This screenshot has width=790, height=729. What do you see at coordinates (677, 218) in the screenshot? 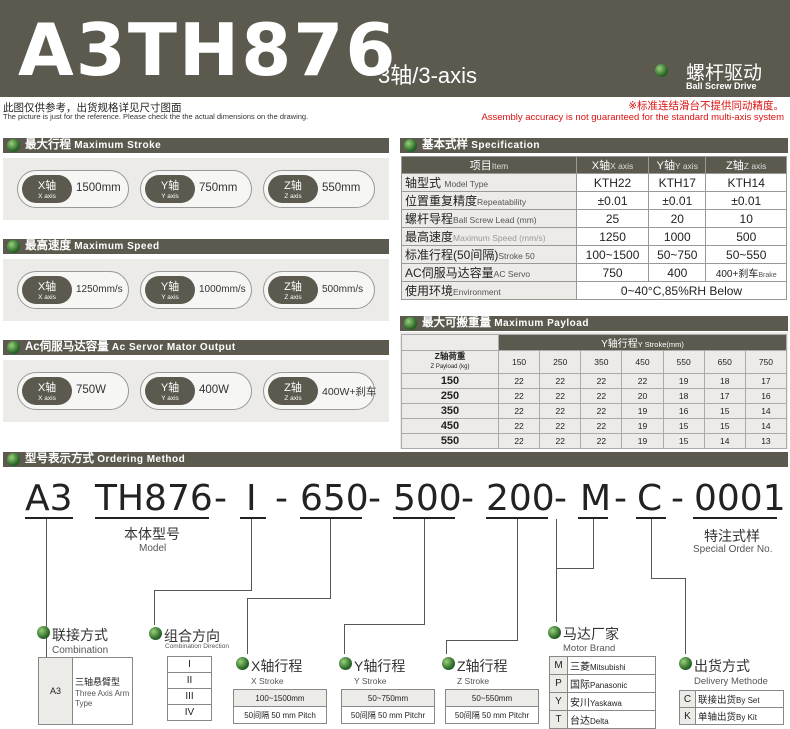
I see `cell: 20` at bounding box center [677, 218].